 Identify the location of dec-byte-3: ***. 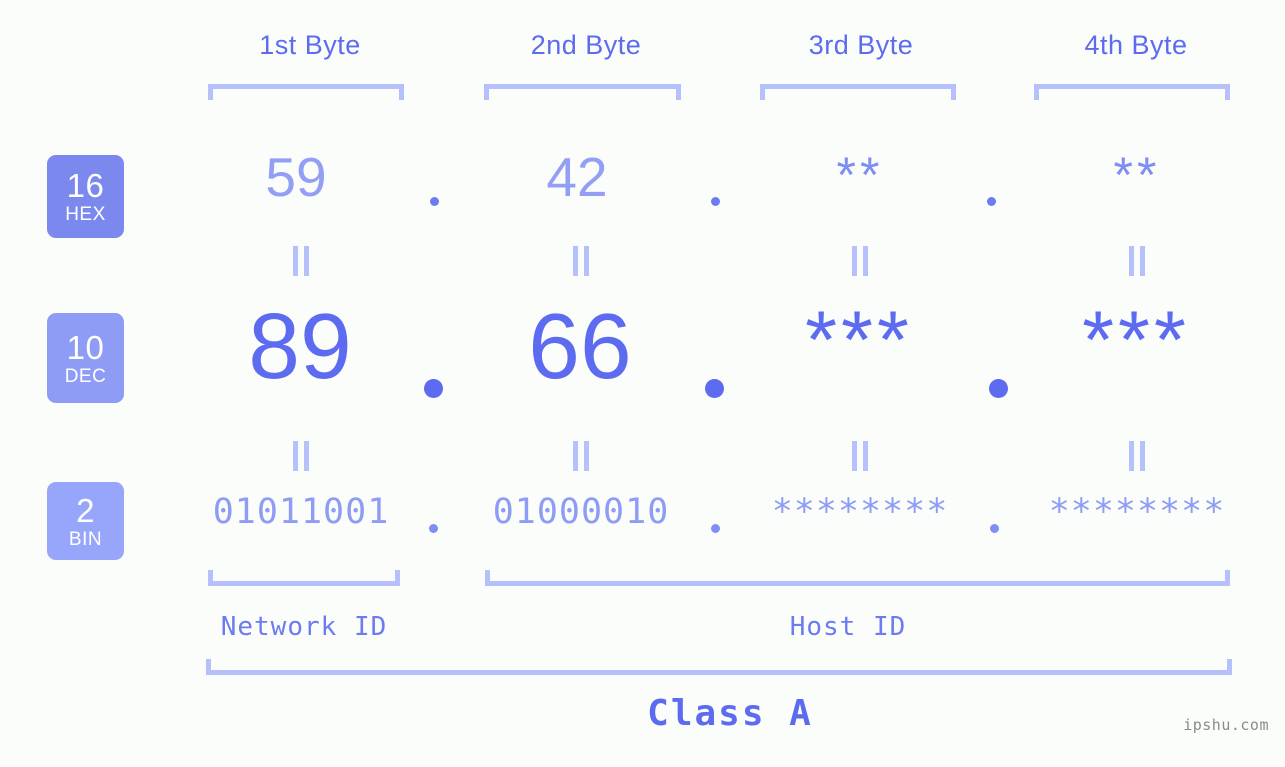
(859, 340).